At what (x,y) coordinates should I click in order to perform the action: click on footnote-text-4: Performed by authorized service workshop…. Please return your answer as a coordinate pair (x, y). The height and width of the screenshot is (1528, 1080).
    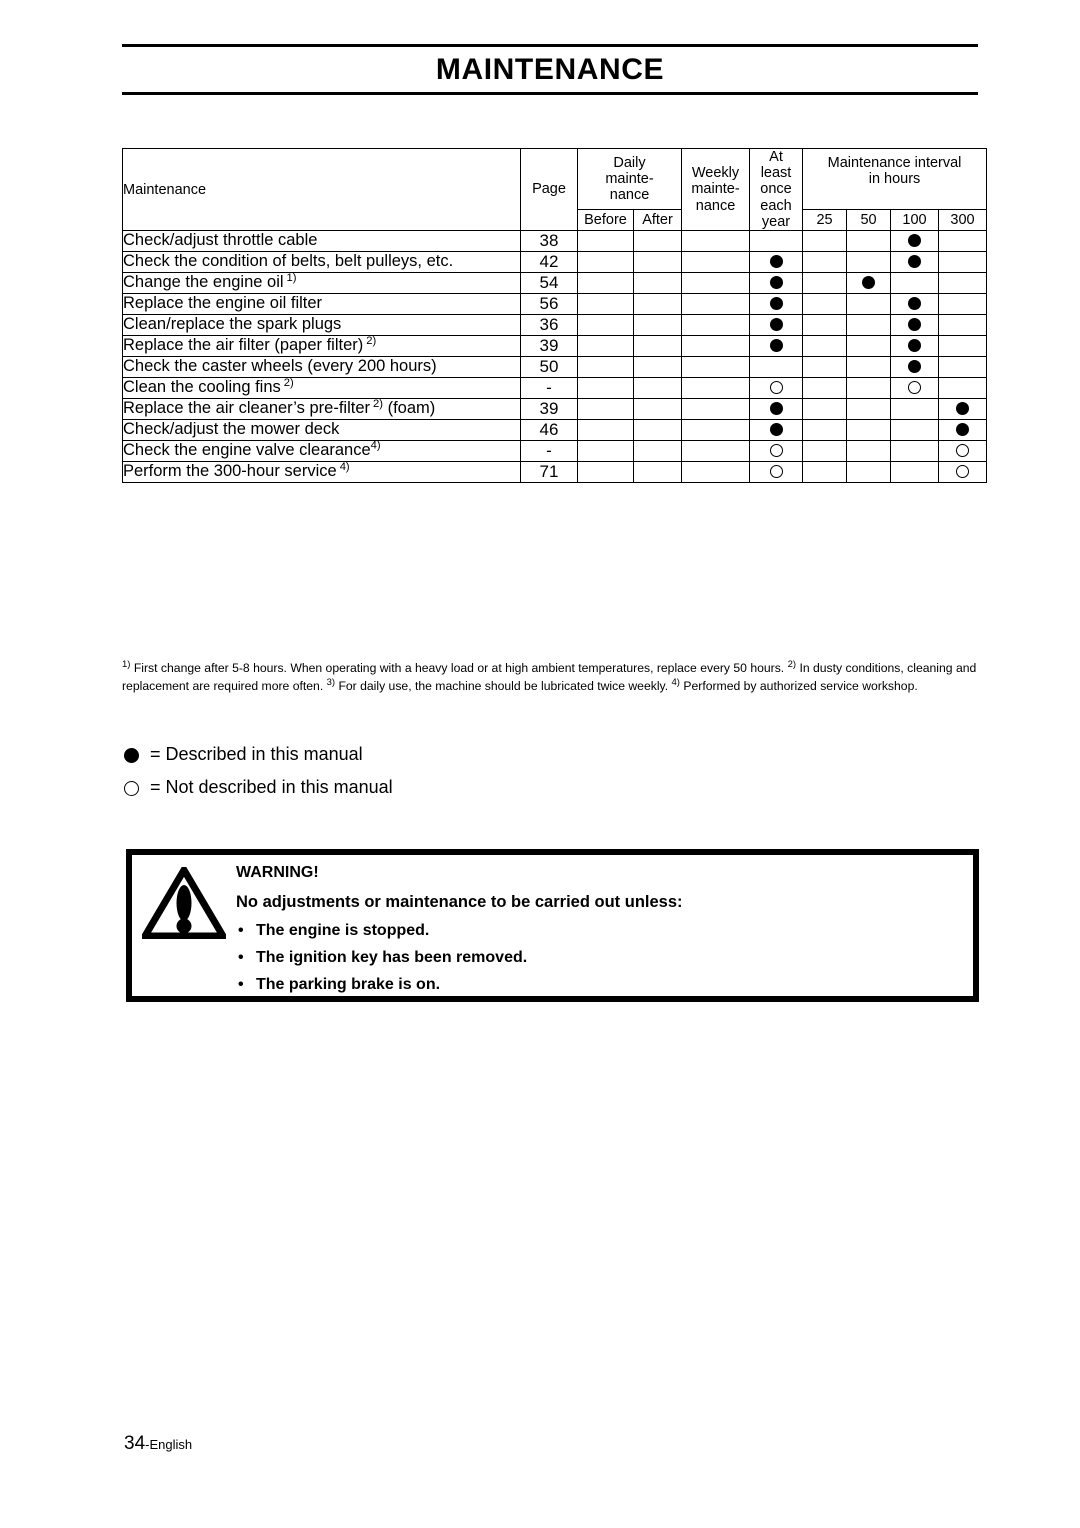
    Looking at the image, I should click on (800, 685).